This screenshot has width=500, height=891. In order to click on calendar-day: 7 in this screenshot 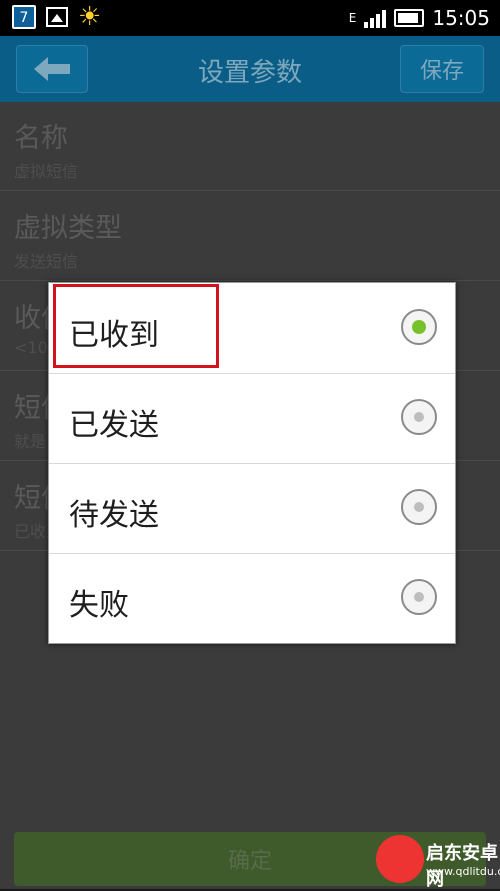, I will do `click(24, 18)`.